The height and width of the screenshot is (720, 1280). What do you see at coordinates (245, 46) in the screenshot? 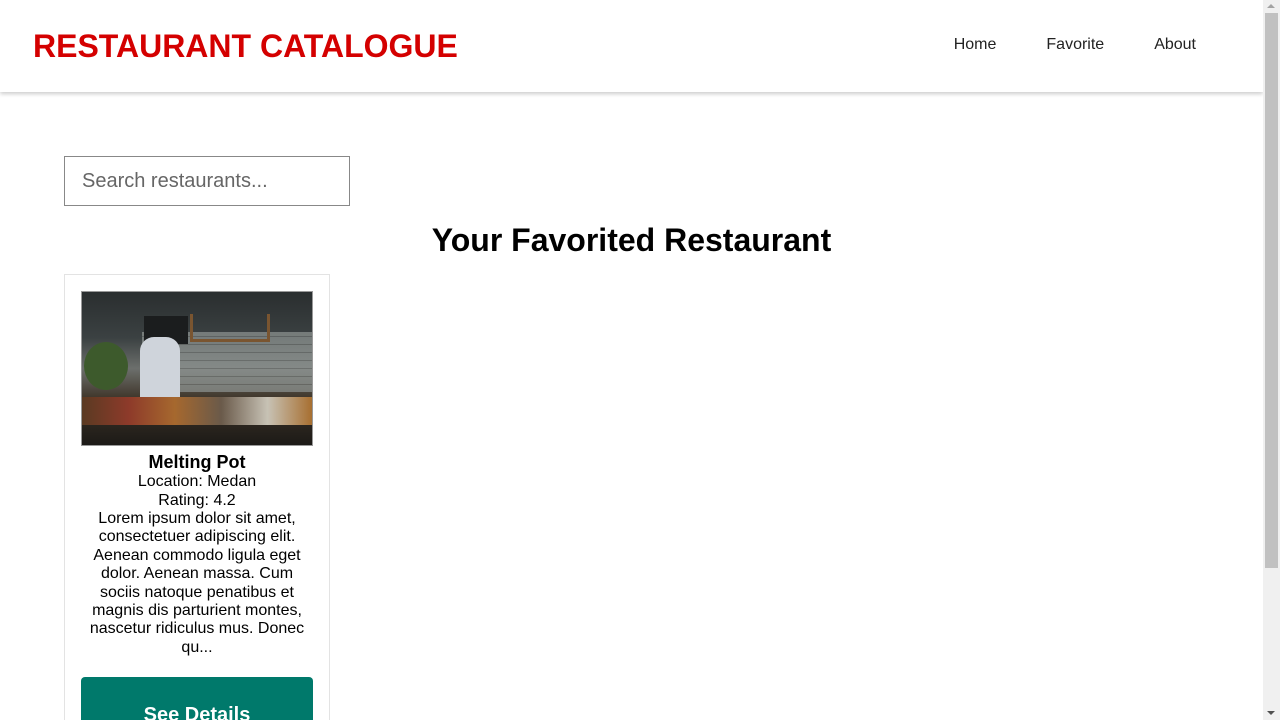
I see `app-title: RESTAURANT CATALOGUE` at bounding box center [245, 46].